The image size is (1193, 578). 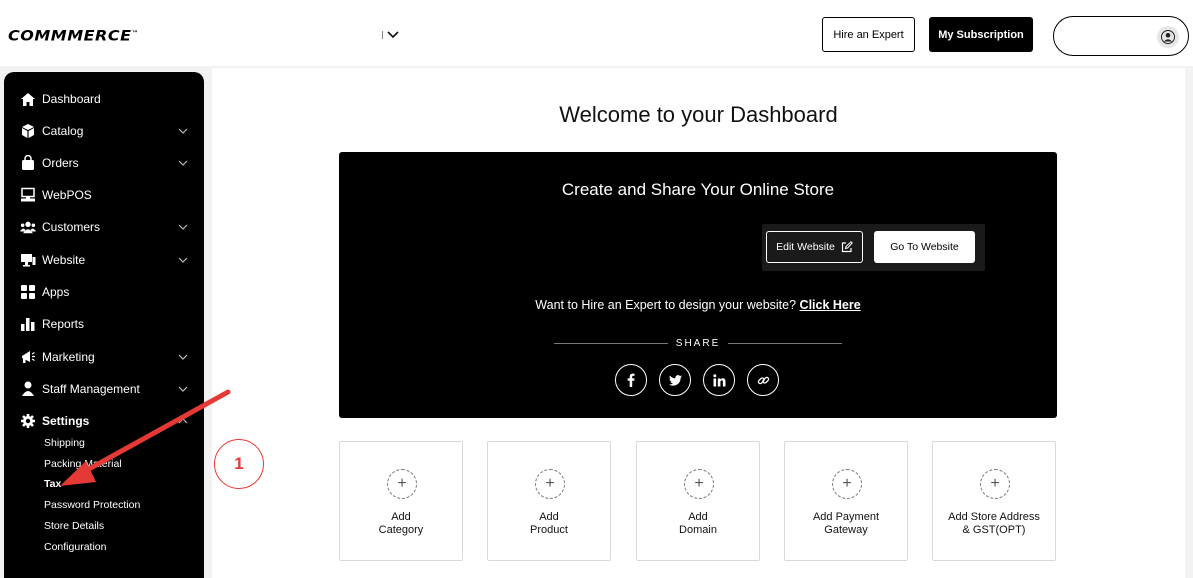 I want to click on sidebar-item-reports: Reports, so click(x=104, y=324).